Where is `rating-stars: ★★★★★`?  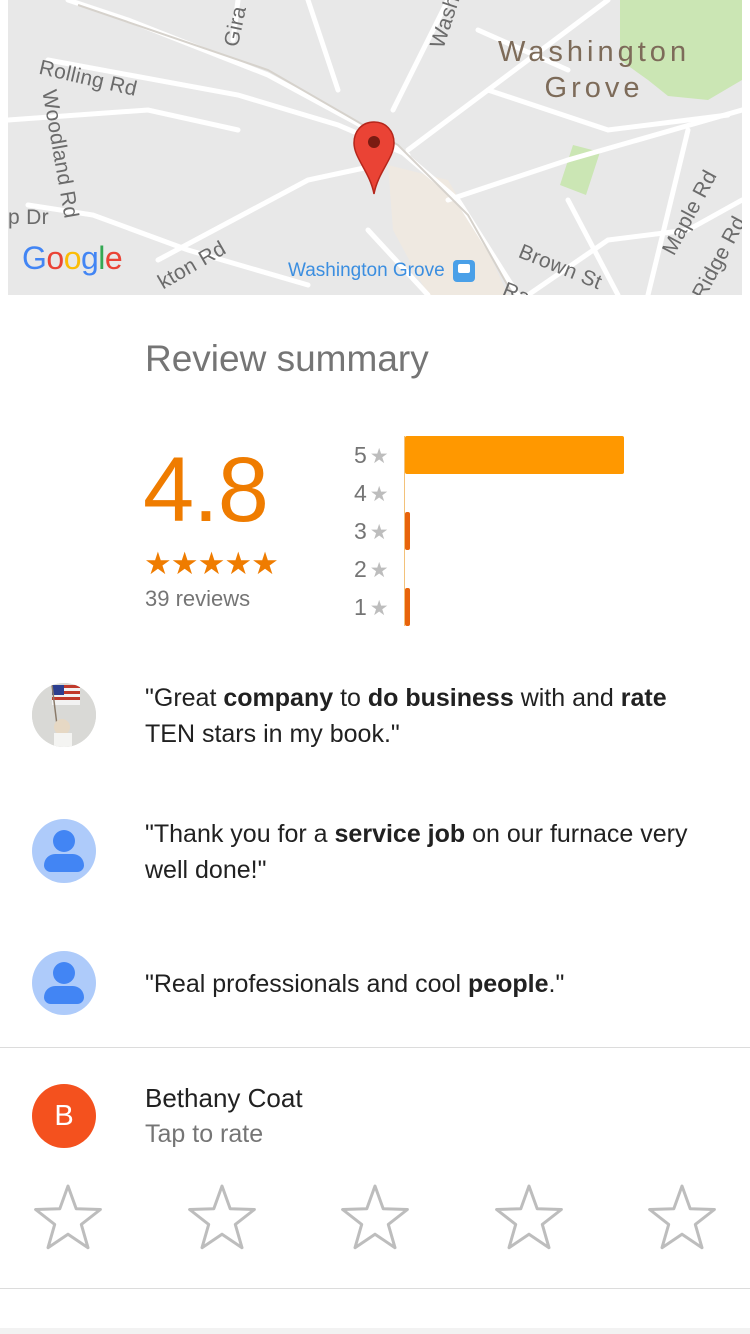
rating-stars: ★★★★★ is located at coordinates (211, 563).